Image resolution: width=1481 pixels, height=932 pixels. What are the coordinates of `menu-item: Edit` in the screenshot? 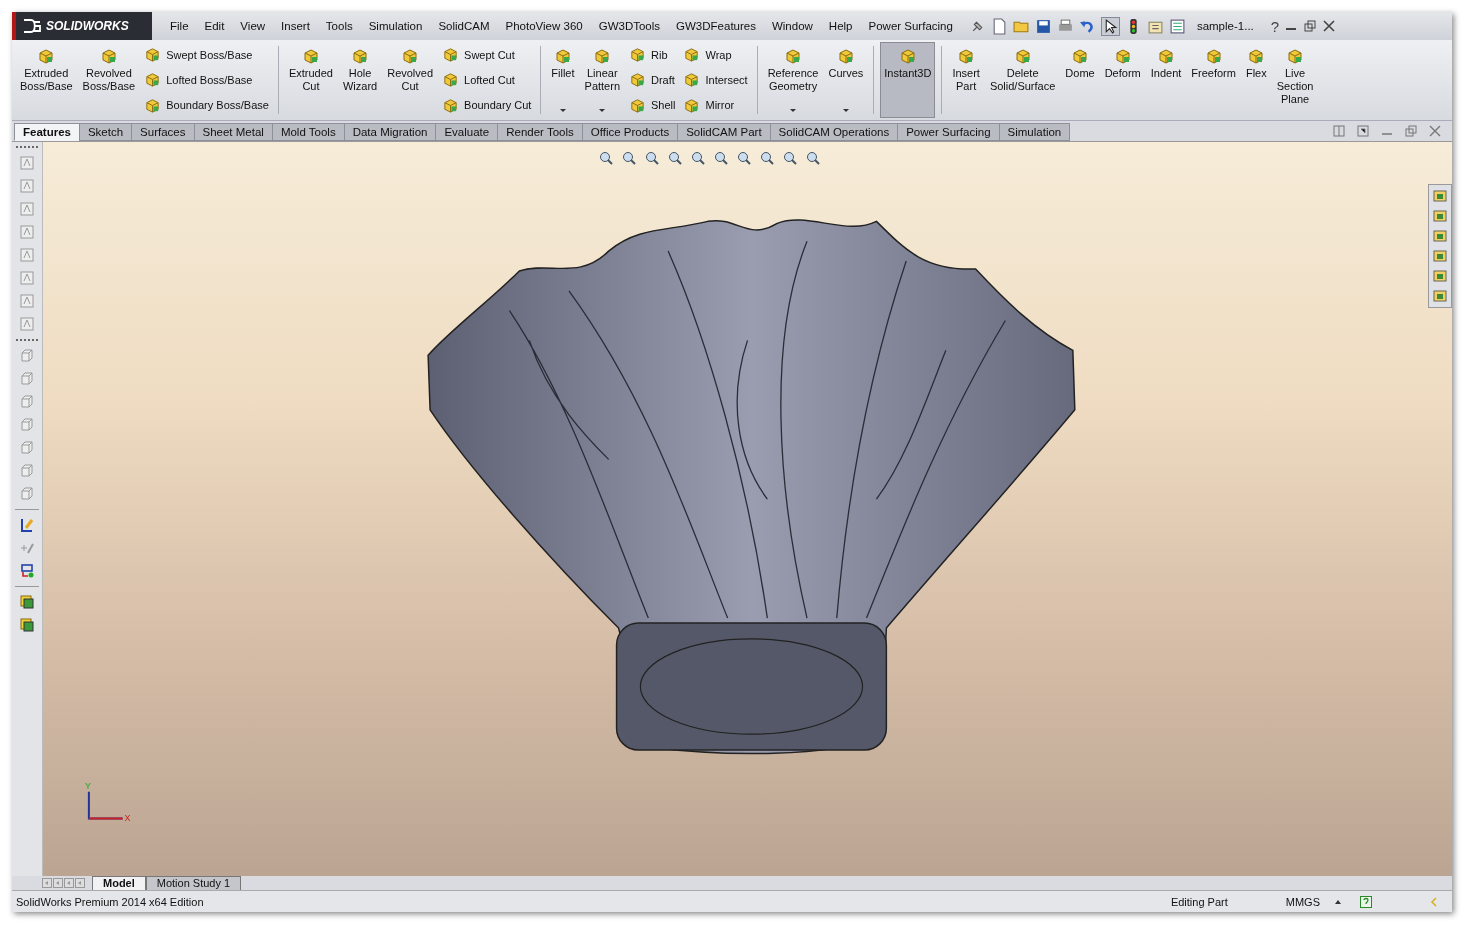 It's located at (214, 26).